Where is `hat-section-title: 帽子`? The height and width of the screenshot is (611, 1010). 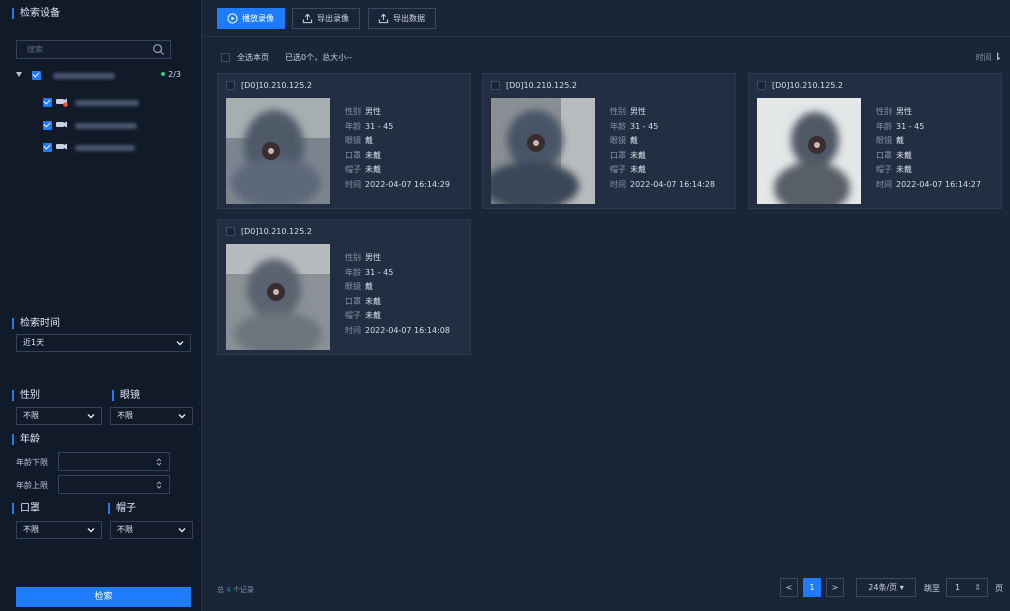 hat-section-title: 帽子 is located at coordinates (122, 508).